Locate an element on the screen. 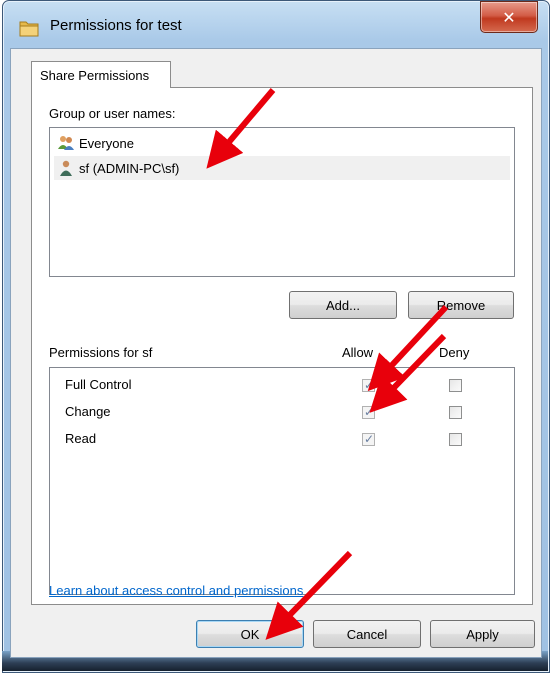 This screenshot has width=550, height=673. remove-button: Remove is located at coordinates (461, 305).